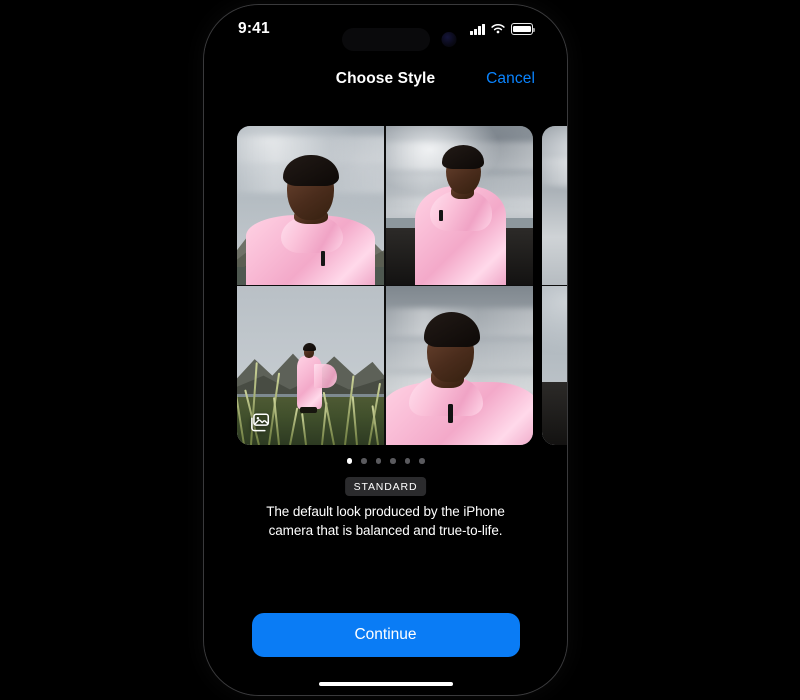 This screenshot has height=700, width=800. What do you see at coordinates (459, 365) in the screenshot?
I see `photo-closeup-portrait` at bounding box center [459, 365].